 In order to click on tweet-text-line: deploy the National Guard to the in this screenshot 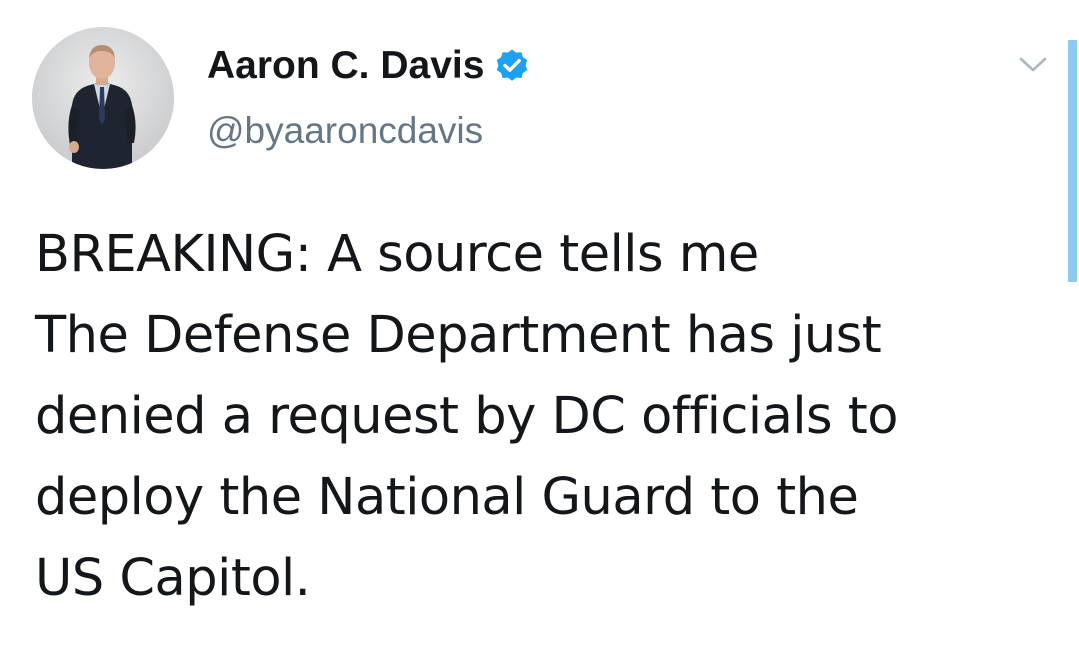, I will do `click(447, 497)`.